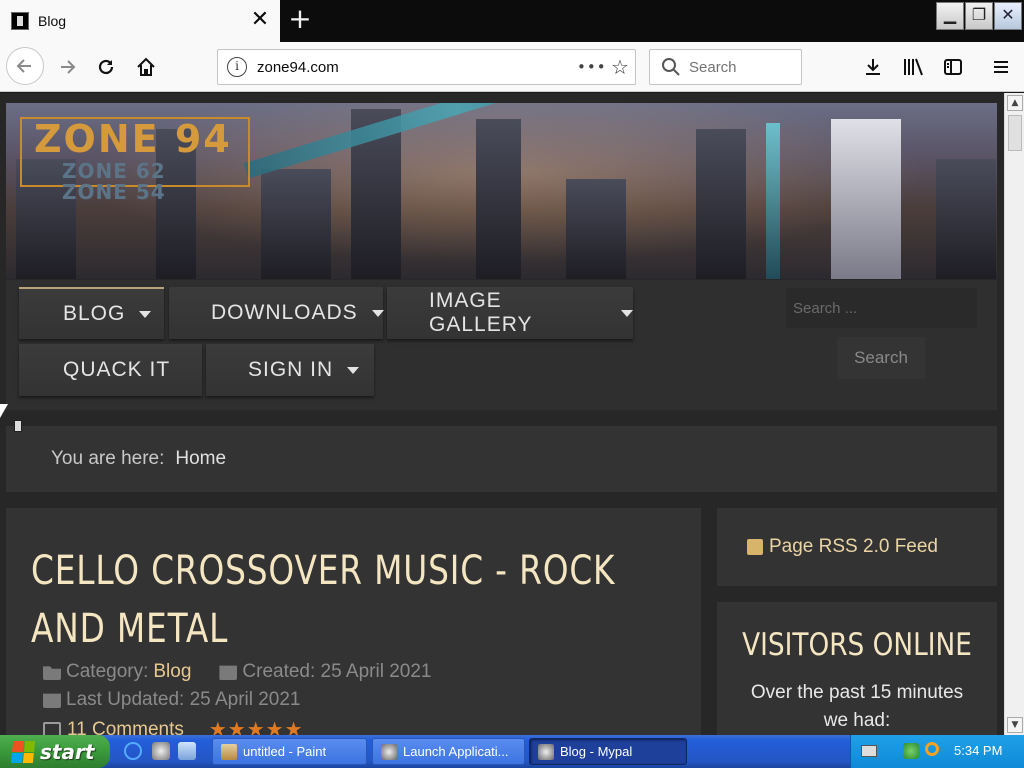  Describe the element at coordinates (755, 547) in the screenshot. I see `rss-icon` at that location.